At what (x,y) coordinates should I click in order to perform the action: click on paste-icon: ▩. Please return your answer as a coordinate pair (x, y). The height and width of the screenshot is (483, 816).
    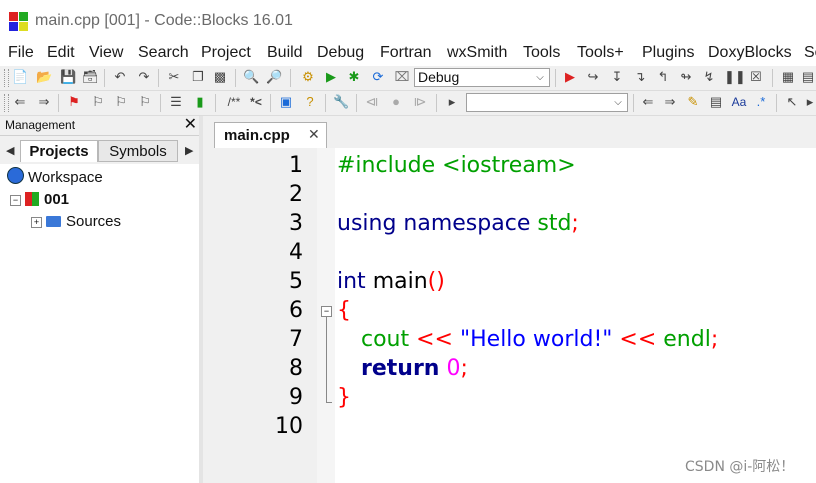
    Looking at the image, I should click on (220, 77).